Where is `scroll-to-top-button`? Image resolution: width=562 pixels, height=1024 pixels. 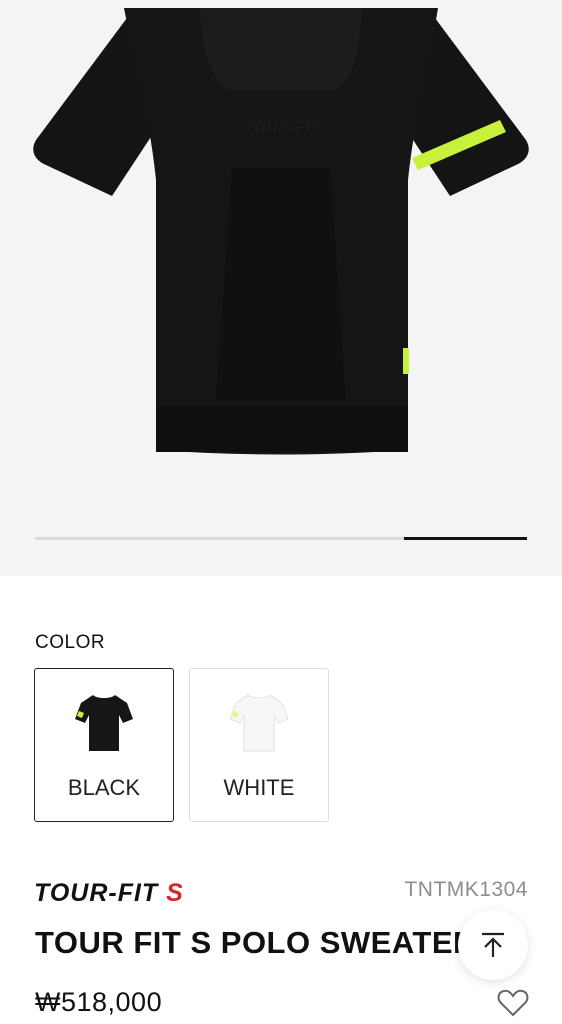 scroll-to-top-button is located at coordinates (493, 945).